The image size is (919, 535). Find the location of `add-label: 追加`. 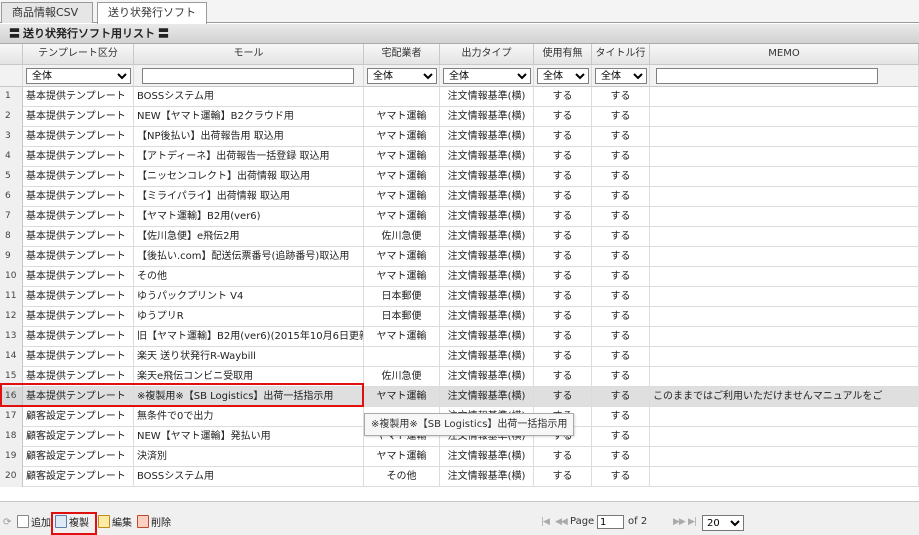

add-label: 追加 is located at coordinates (41, 523).